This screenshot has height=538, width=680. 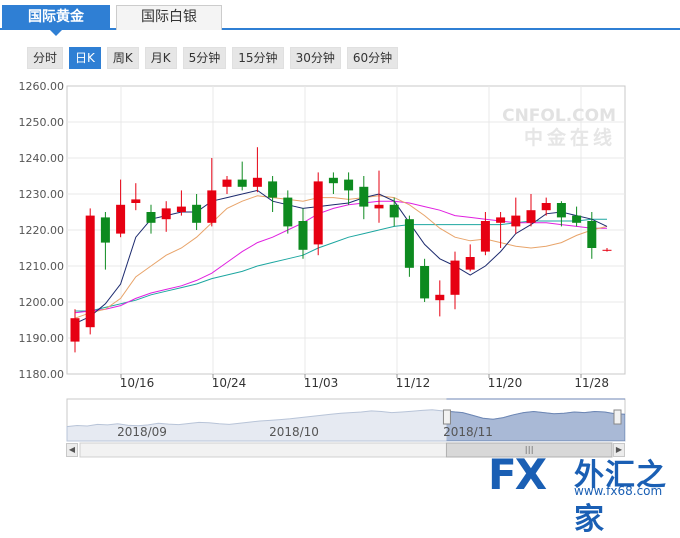 I want to click on logo-url-text: www.fx68.com, so click(x=618, y=491).